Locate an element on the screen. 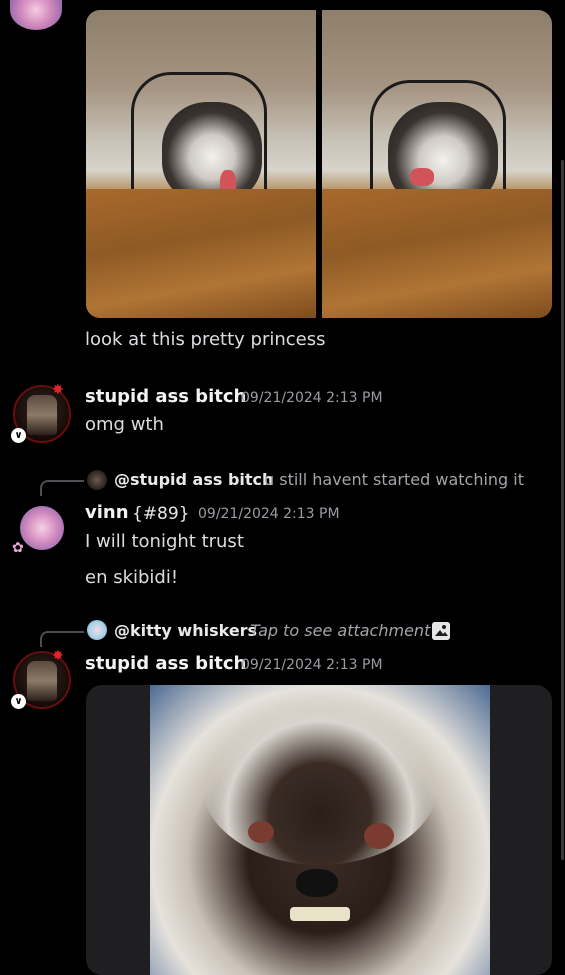 The height and width of the screenshot is (975, 565). reply-author: @stupid ass bitch is located at coordinates (193, 479).